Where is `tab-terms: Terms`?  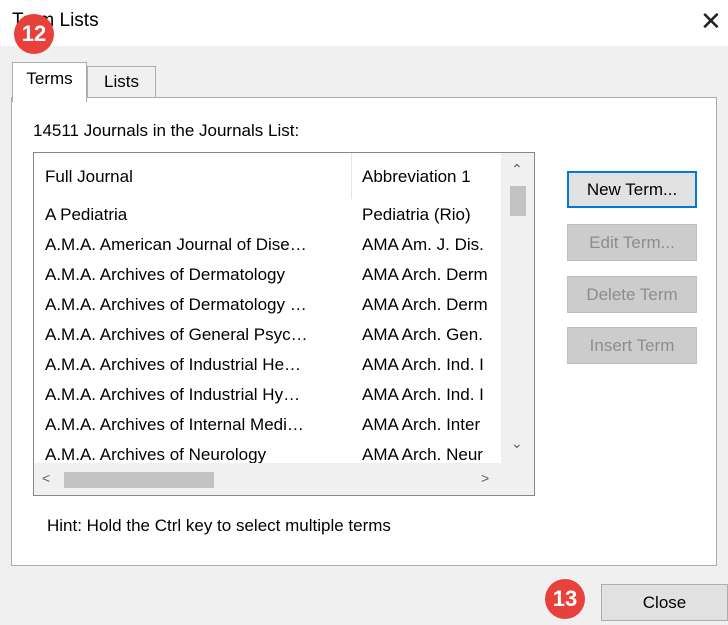
tab-terms: Terms is located at coordinates (49, 82).